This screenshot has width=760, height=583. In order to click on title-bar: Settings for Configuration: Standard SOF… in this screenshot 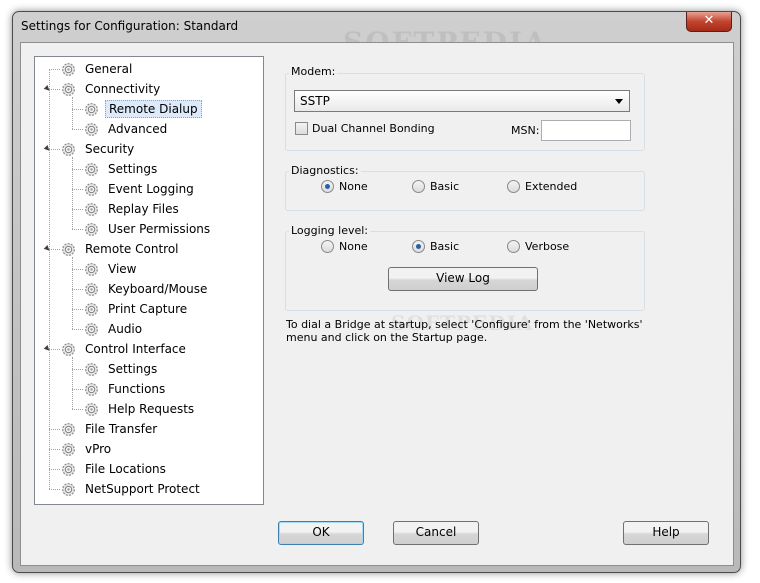, I will do `click(376, 35)`.